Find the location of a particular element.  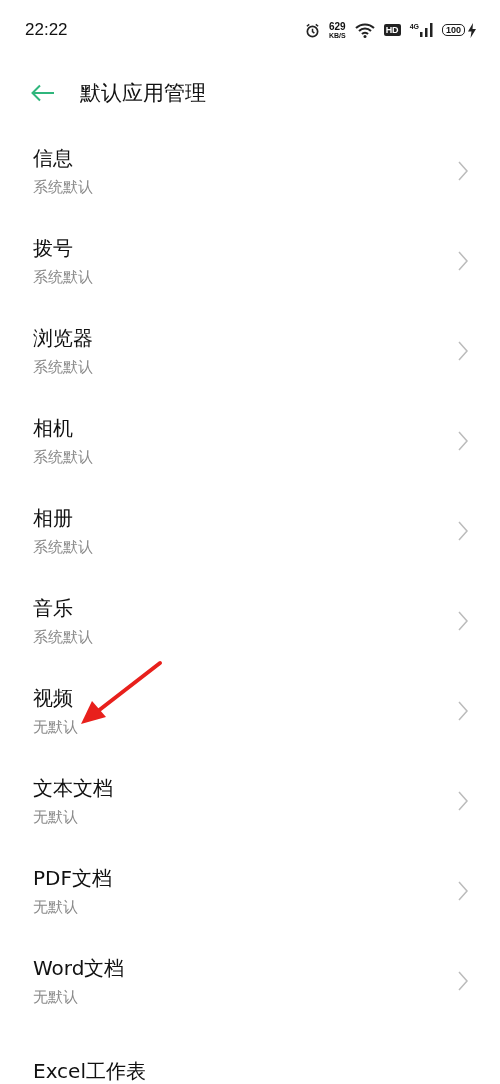

settings-item: 拨号 系统默认 is located at coordinates (250, 261).